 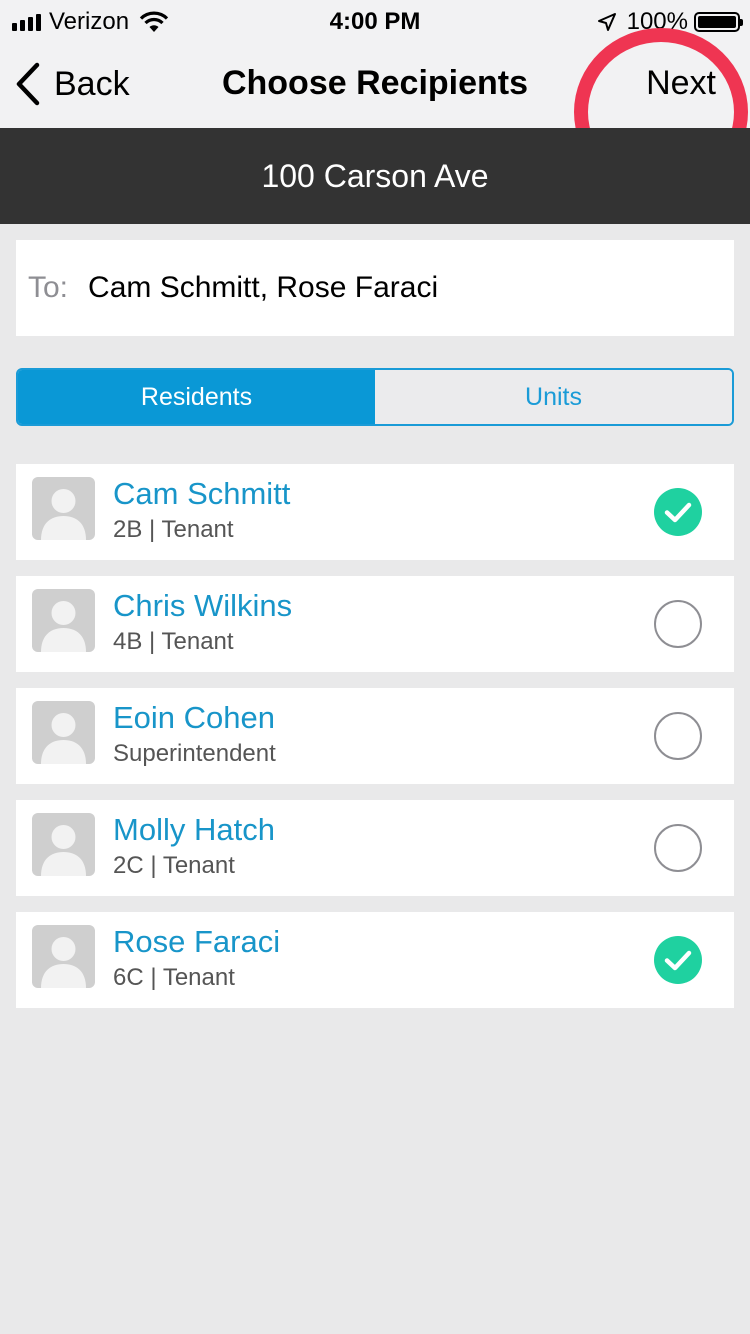 What do you see at coordinates (194, 829) in the screenshot?
I see `resident-name: Molly Hatch` at bounding box center [194, 829].